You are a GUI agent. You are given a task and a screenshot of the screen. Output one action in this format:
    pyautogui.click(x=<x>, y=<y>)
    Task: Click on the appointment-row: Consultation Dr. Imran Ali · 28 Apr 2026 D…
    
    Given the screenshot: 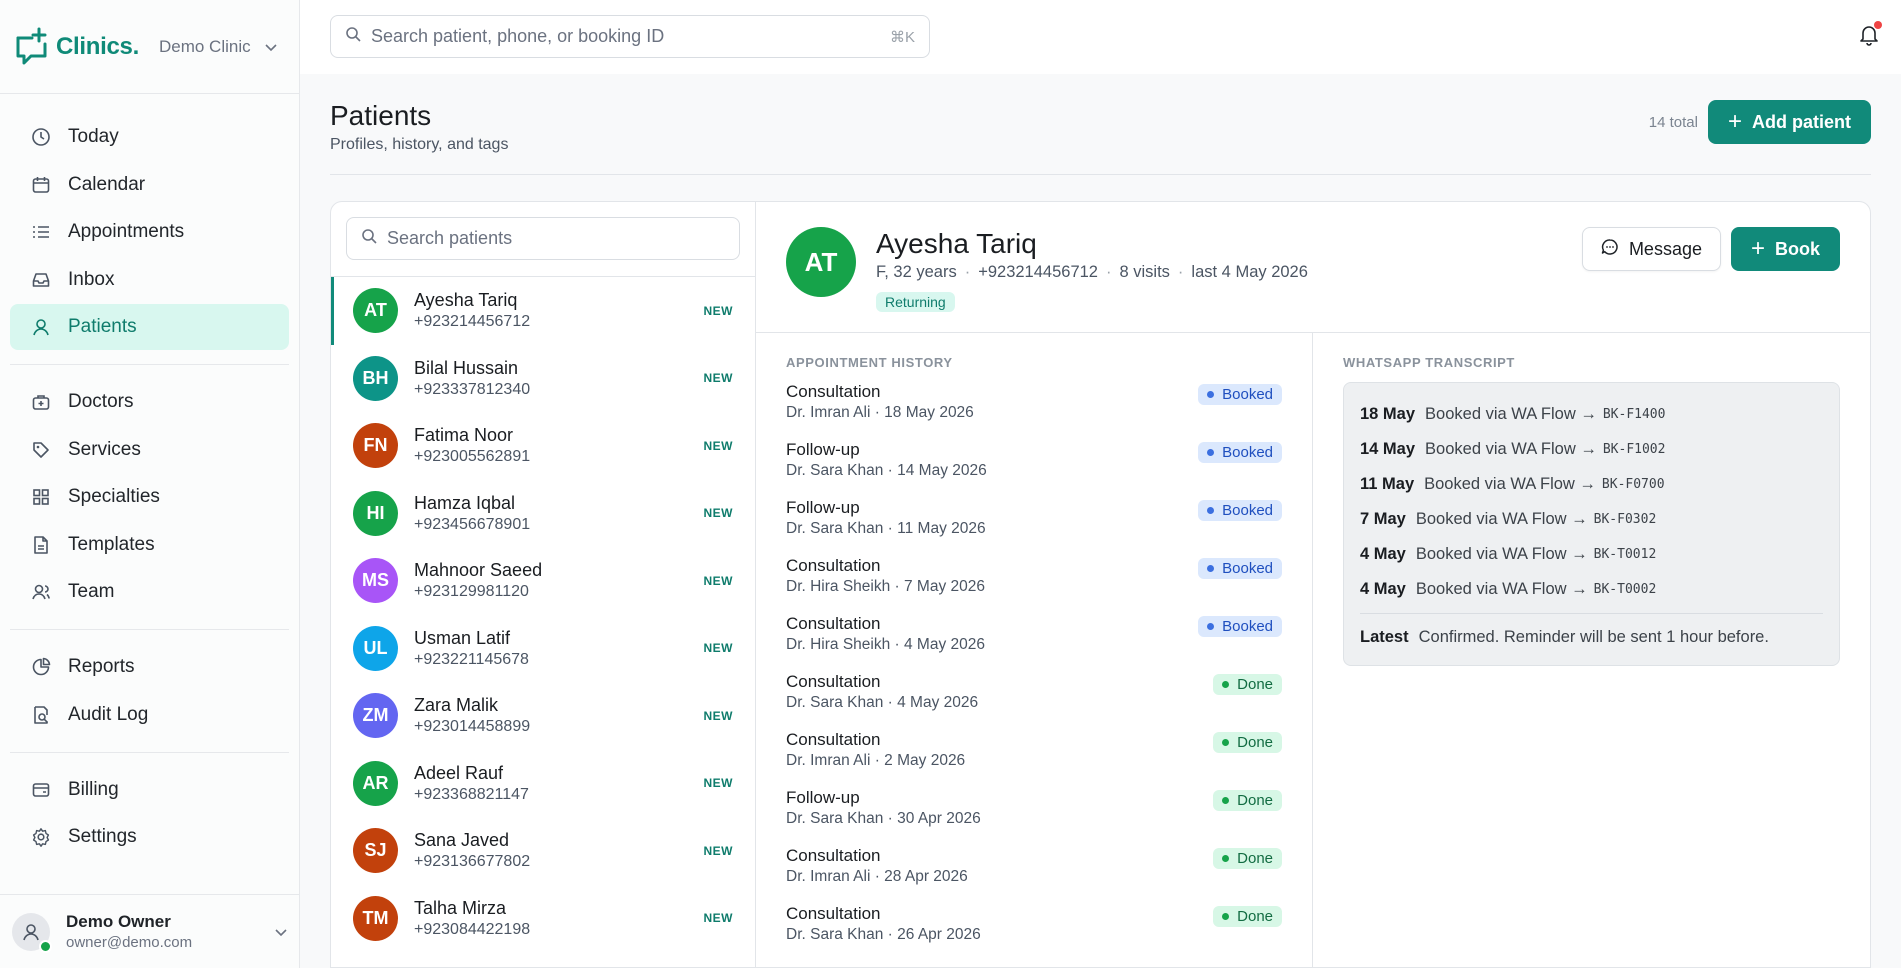 What is the action you would take?
    pyautogui.click(x=1034, y=875)
    